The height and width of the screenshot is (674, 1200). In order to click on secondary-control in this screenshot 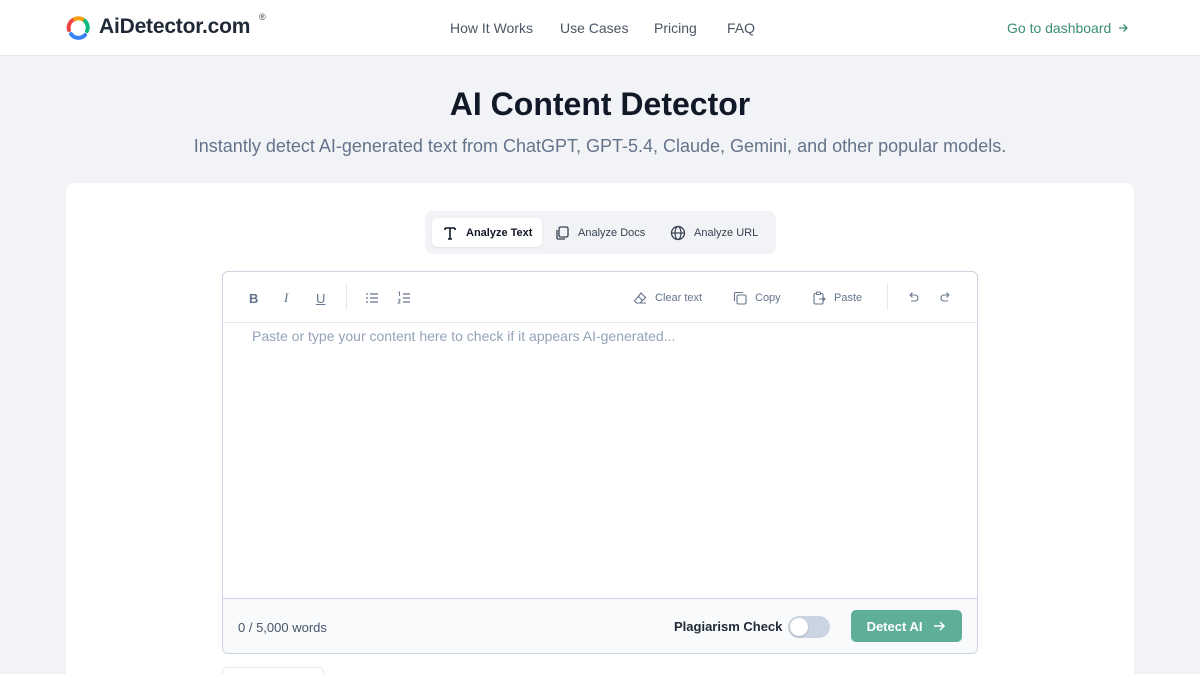, I will do `click(273, 670)`.